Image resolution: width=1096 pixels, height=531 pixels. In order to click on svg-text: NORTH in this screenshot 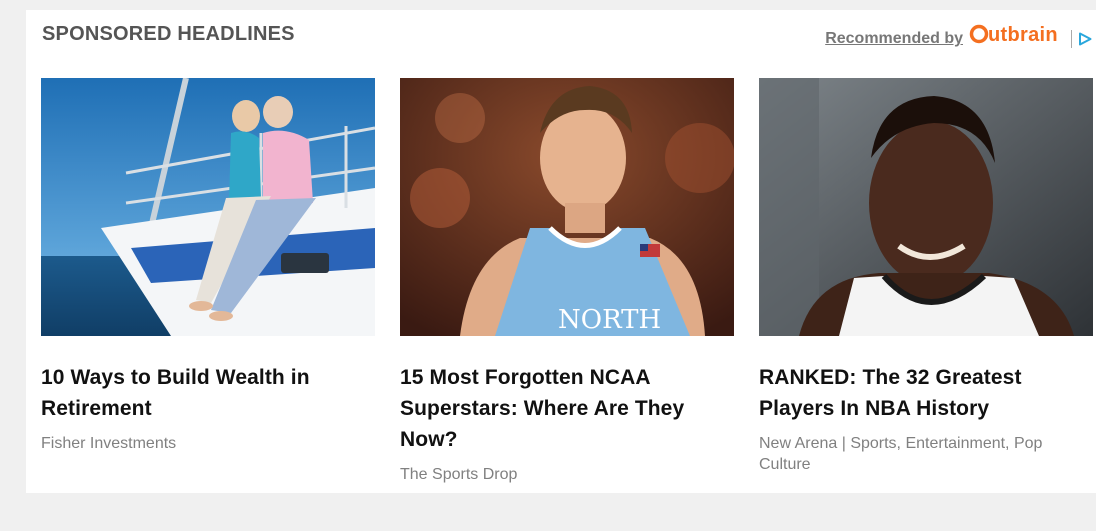, I will do `click(609, 320)`.